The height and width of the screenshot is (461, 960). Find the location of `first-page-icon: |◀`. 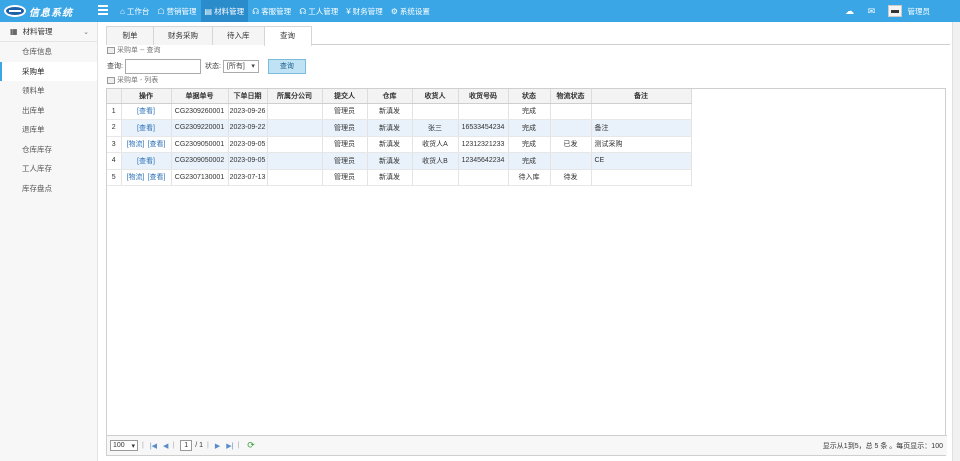

first-page-icon: |◀ is located at coordinates (153, 446).